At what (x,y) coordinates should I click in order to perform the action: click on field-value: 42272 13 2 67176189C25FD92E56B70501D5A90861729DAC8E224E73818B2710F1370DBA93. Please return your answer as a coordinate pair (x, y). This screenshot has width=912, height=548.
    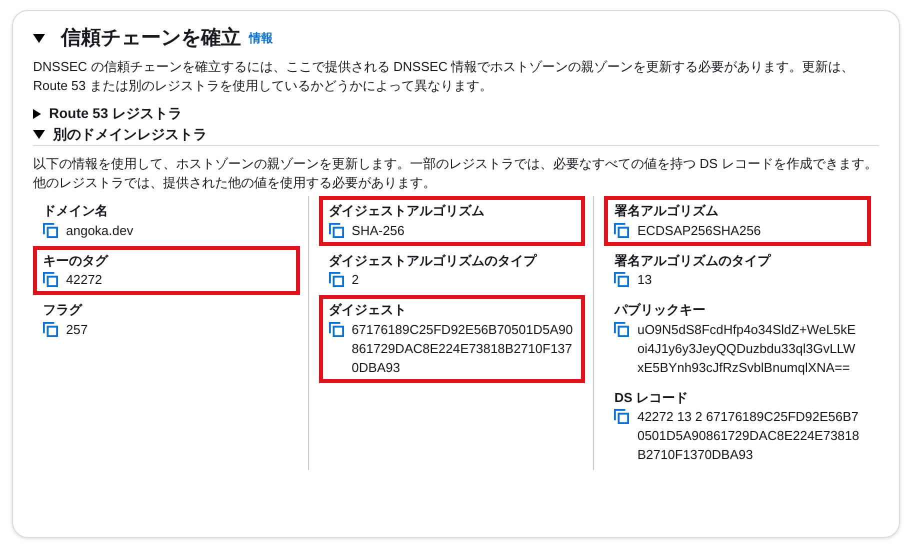
    Looking at the image, I should click on (748, 436).